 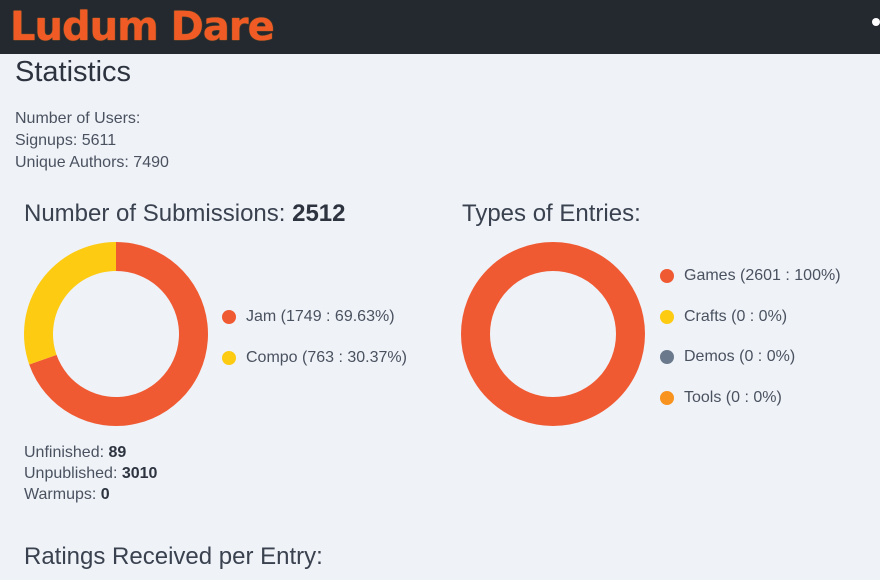 I want to click on slice-games, so click(x=553, y=334).